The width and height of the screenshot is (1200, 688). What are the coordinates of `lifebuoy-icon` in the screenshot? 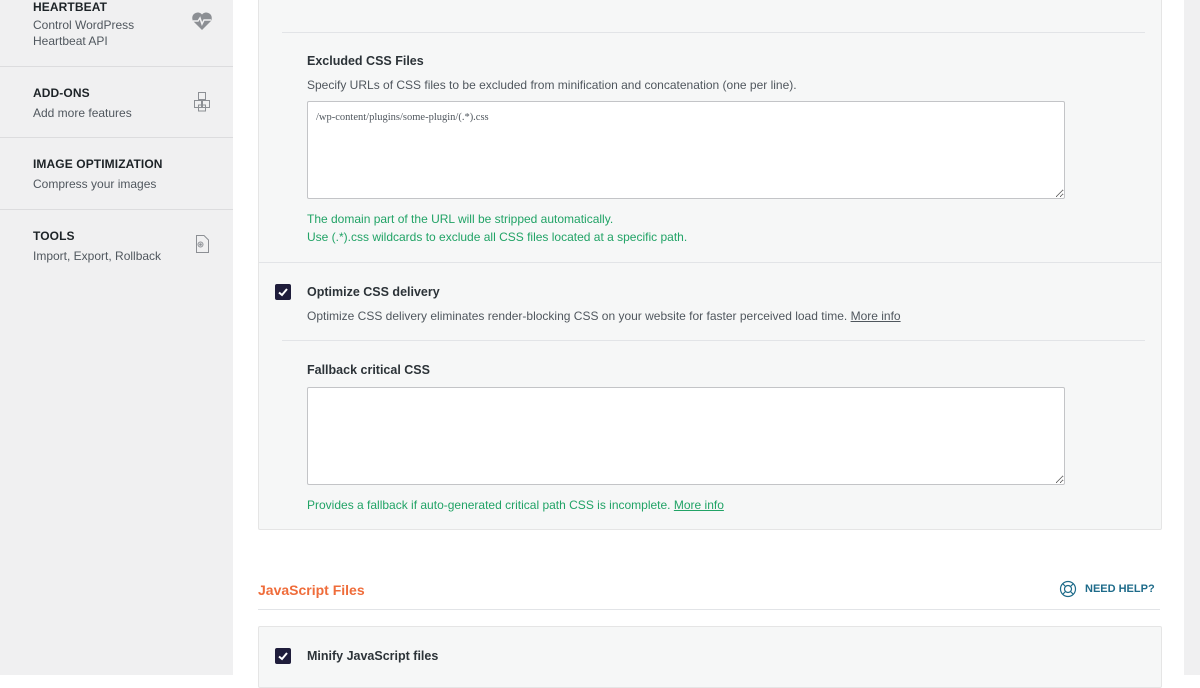 It's located at (1068, 589).